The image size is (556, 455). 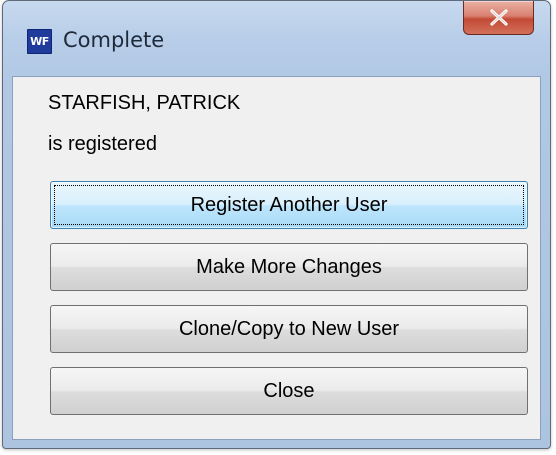 I want to click on user-name-text: STARFISH, PATRICK, so click(x=144, y=103).